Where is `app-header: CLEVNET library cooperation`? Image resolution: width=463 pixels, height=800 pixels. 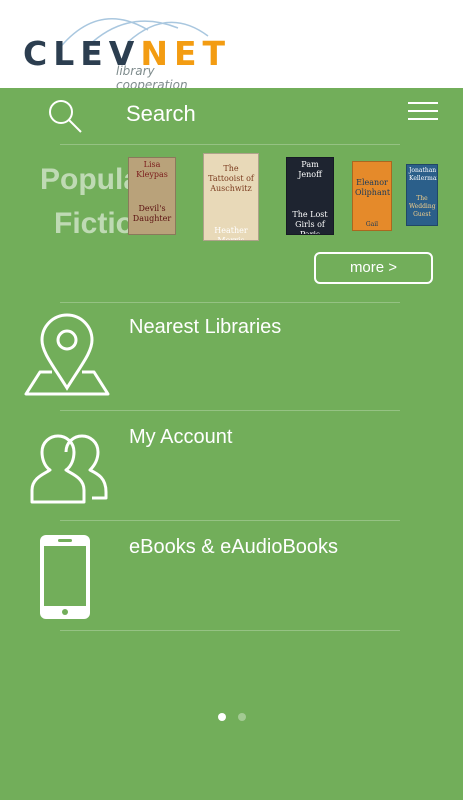
app-header: CLEVNET library cooperation is located at coordinates (231, 46).